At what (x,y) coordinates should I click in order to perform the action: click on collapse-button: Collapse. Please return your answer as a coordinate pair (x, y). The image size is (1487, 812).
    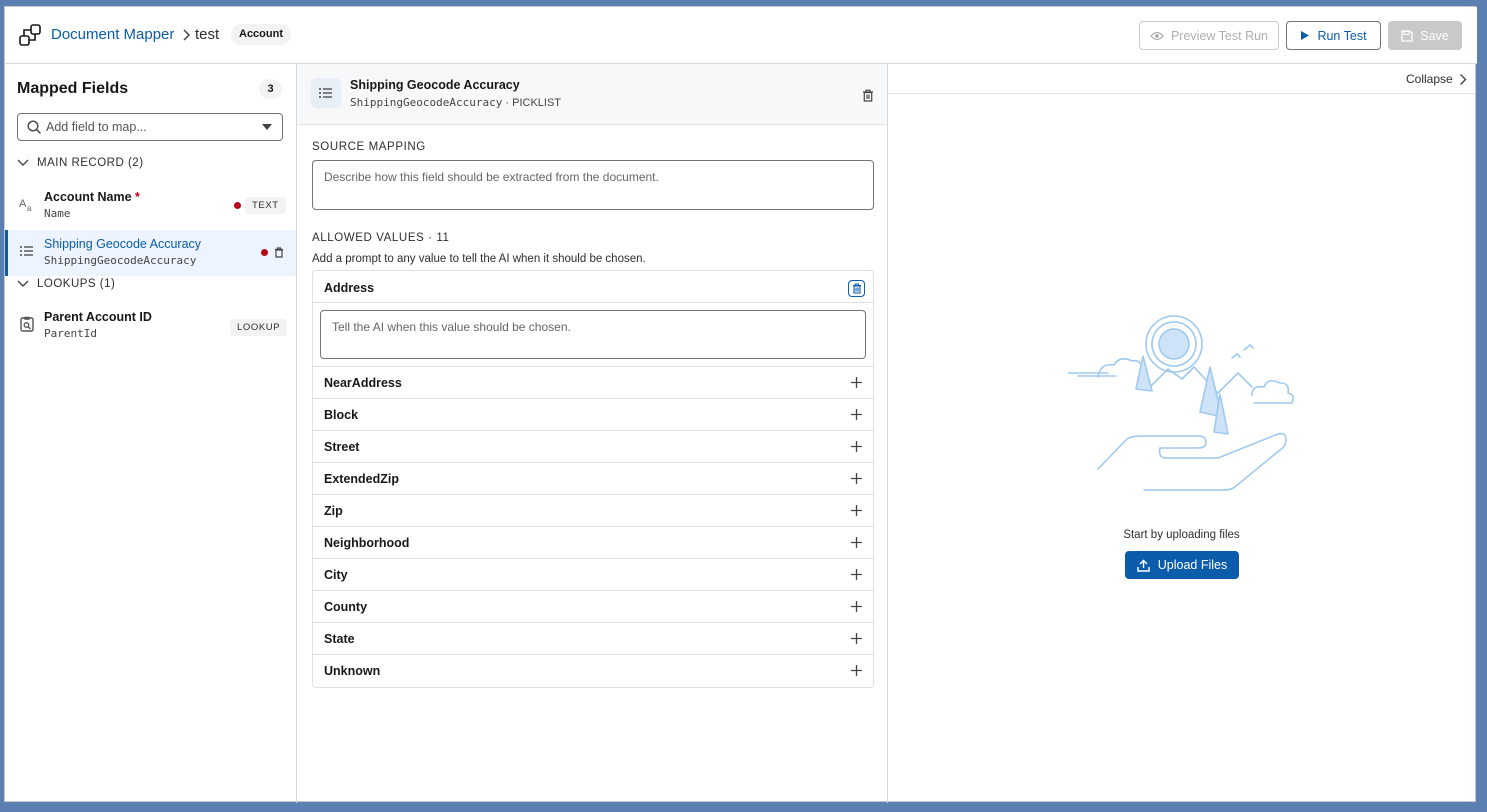
    Looking at the image, I should click on (1436, 79).